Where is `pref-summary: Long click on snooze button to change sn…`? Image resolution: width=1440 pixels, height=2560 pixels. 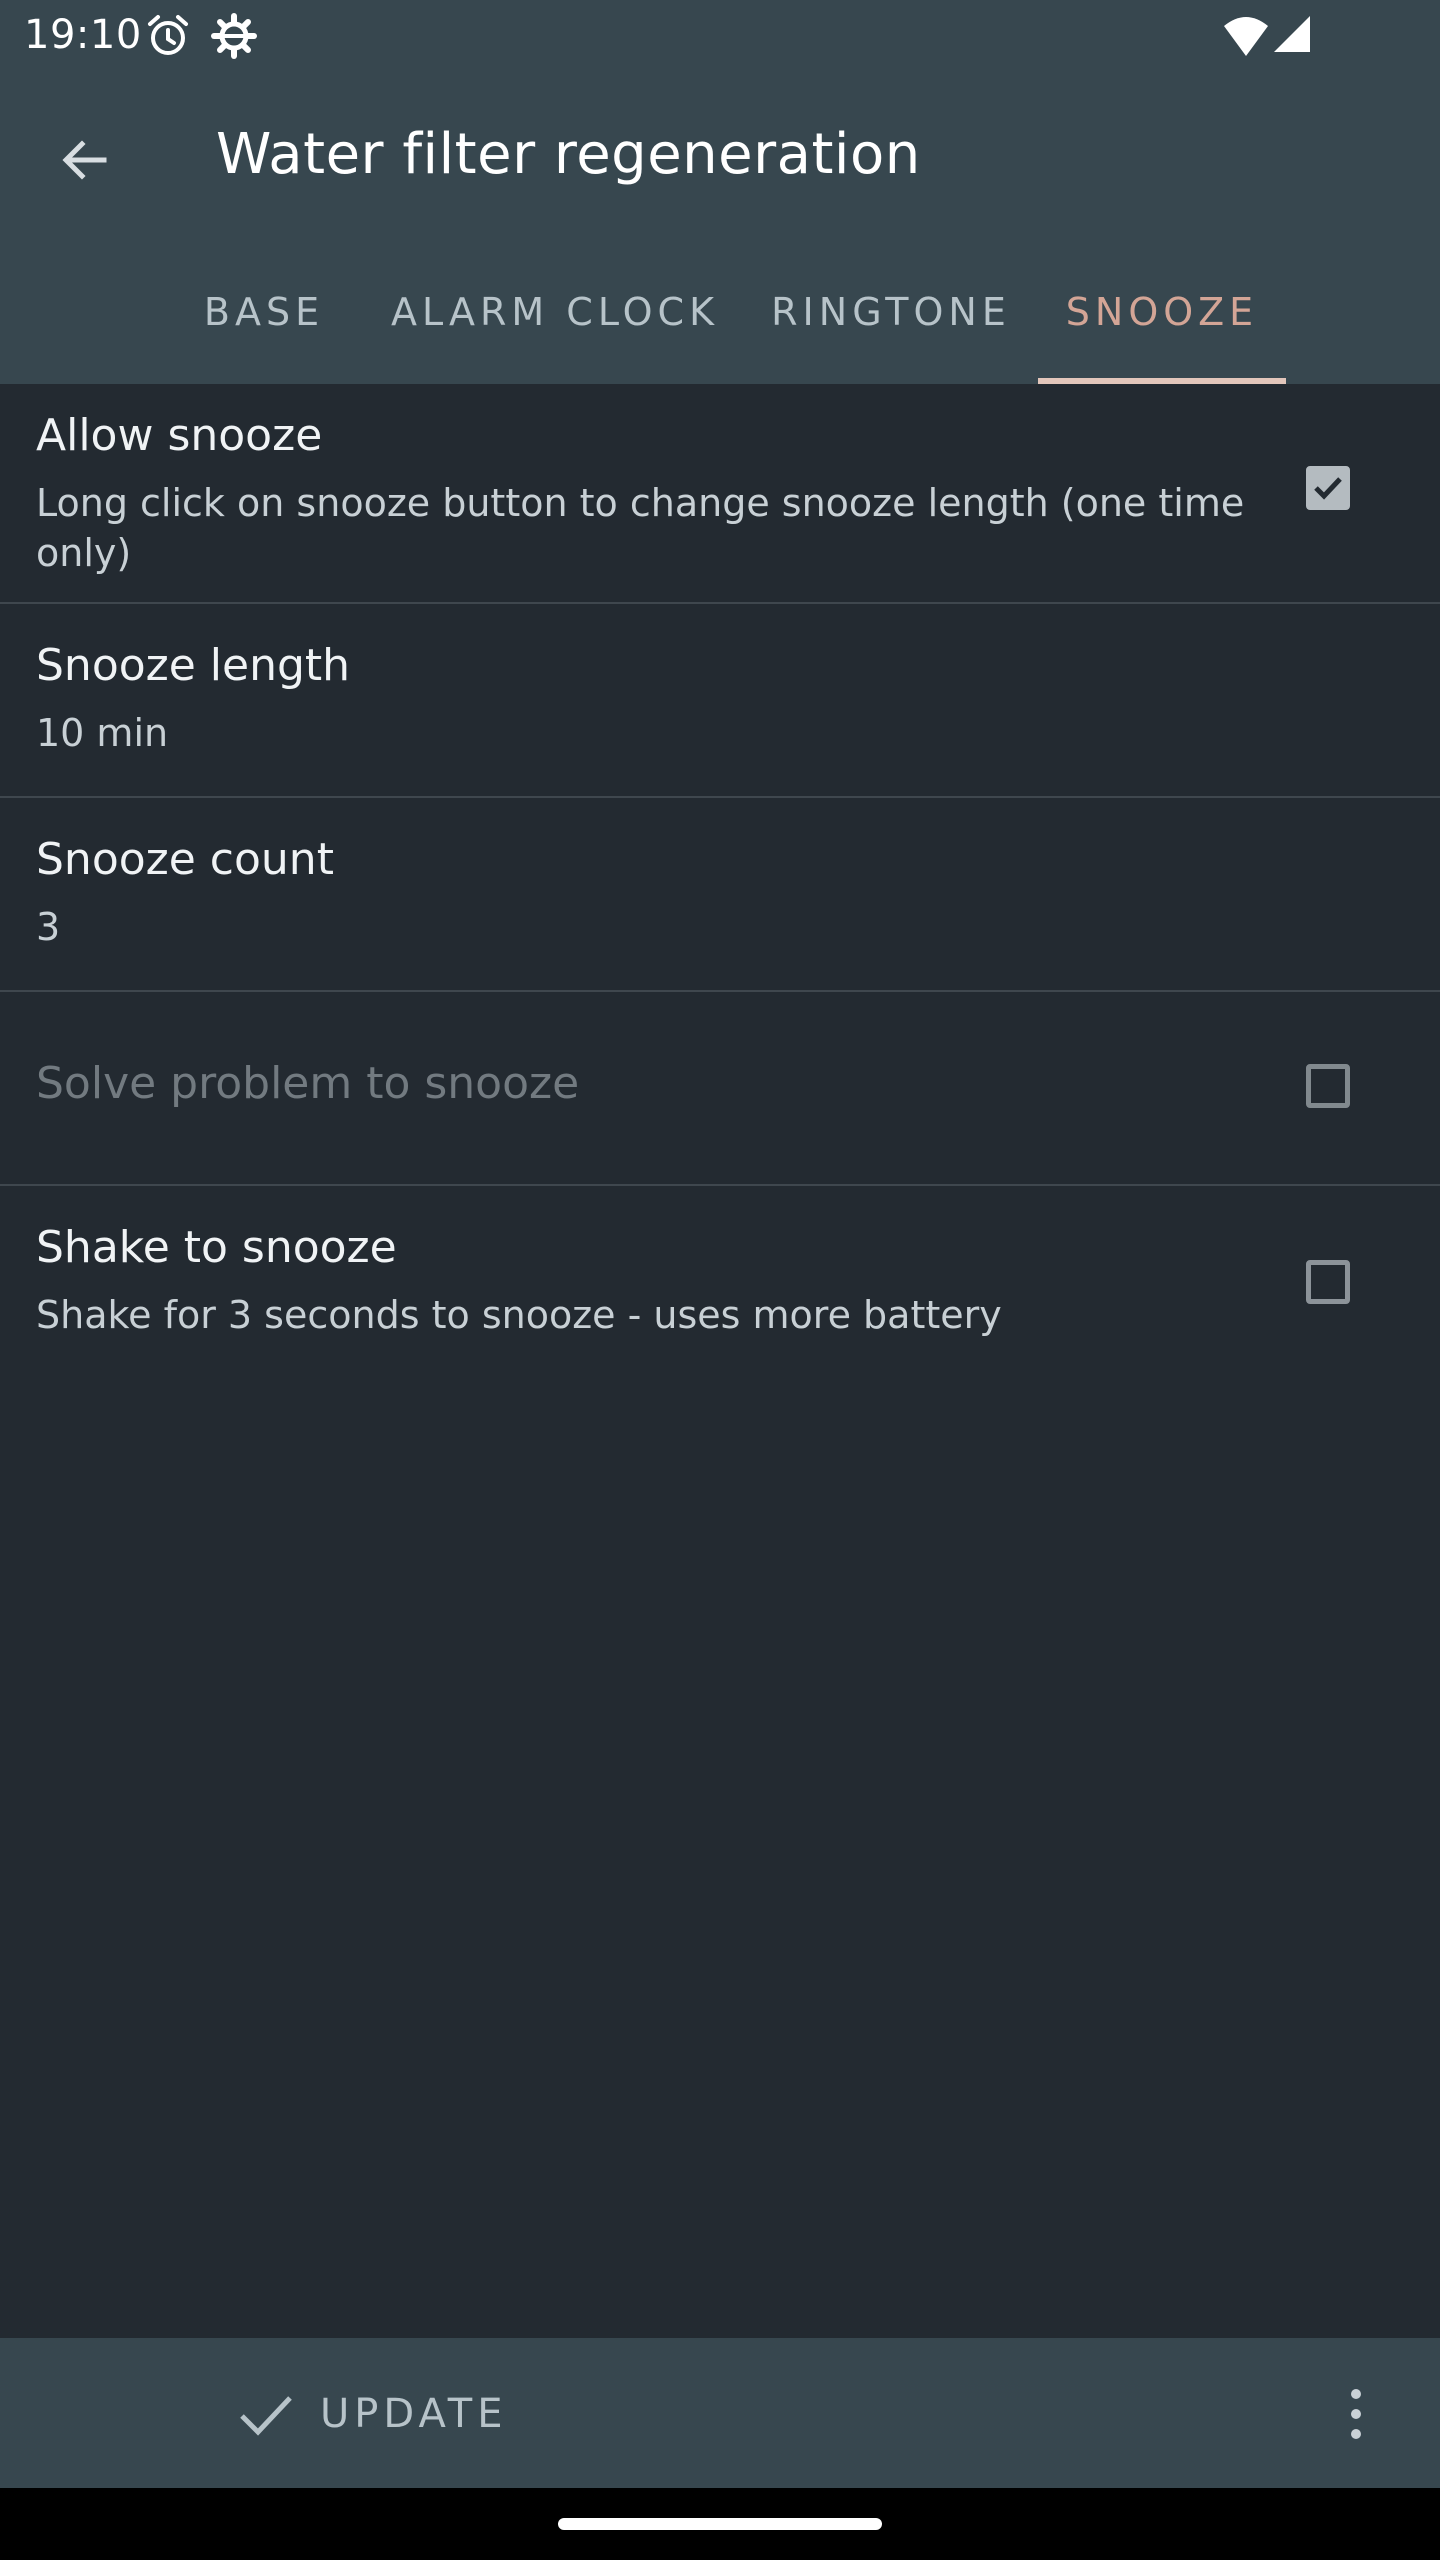
pref-summary: Long click on snooze button to change sn… is located at coordinates (640, 528).